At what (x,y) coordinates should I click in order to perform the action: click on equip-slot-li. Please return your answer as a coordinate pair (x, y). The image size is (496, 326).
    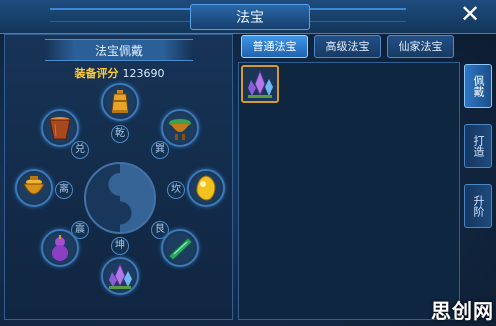
    Looking at the image, I should click on (34, 188).